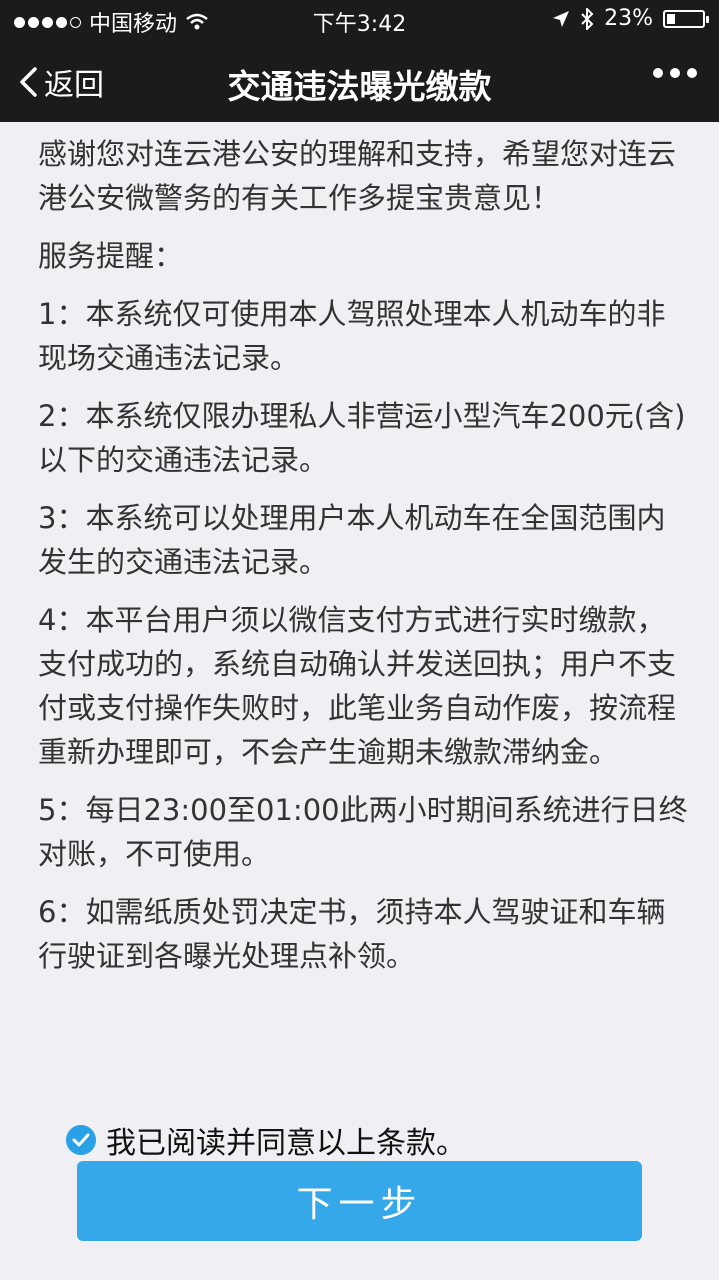 The height and width of the screenshot is (1280, 719). What do you see at coordinates (359, 86) in the screenshot?
I see `page-title: 交通违法曝光缴款` at bounding box center [359, 86].